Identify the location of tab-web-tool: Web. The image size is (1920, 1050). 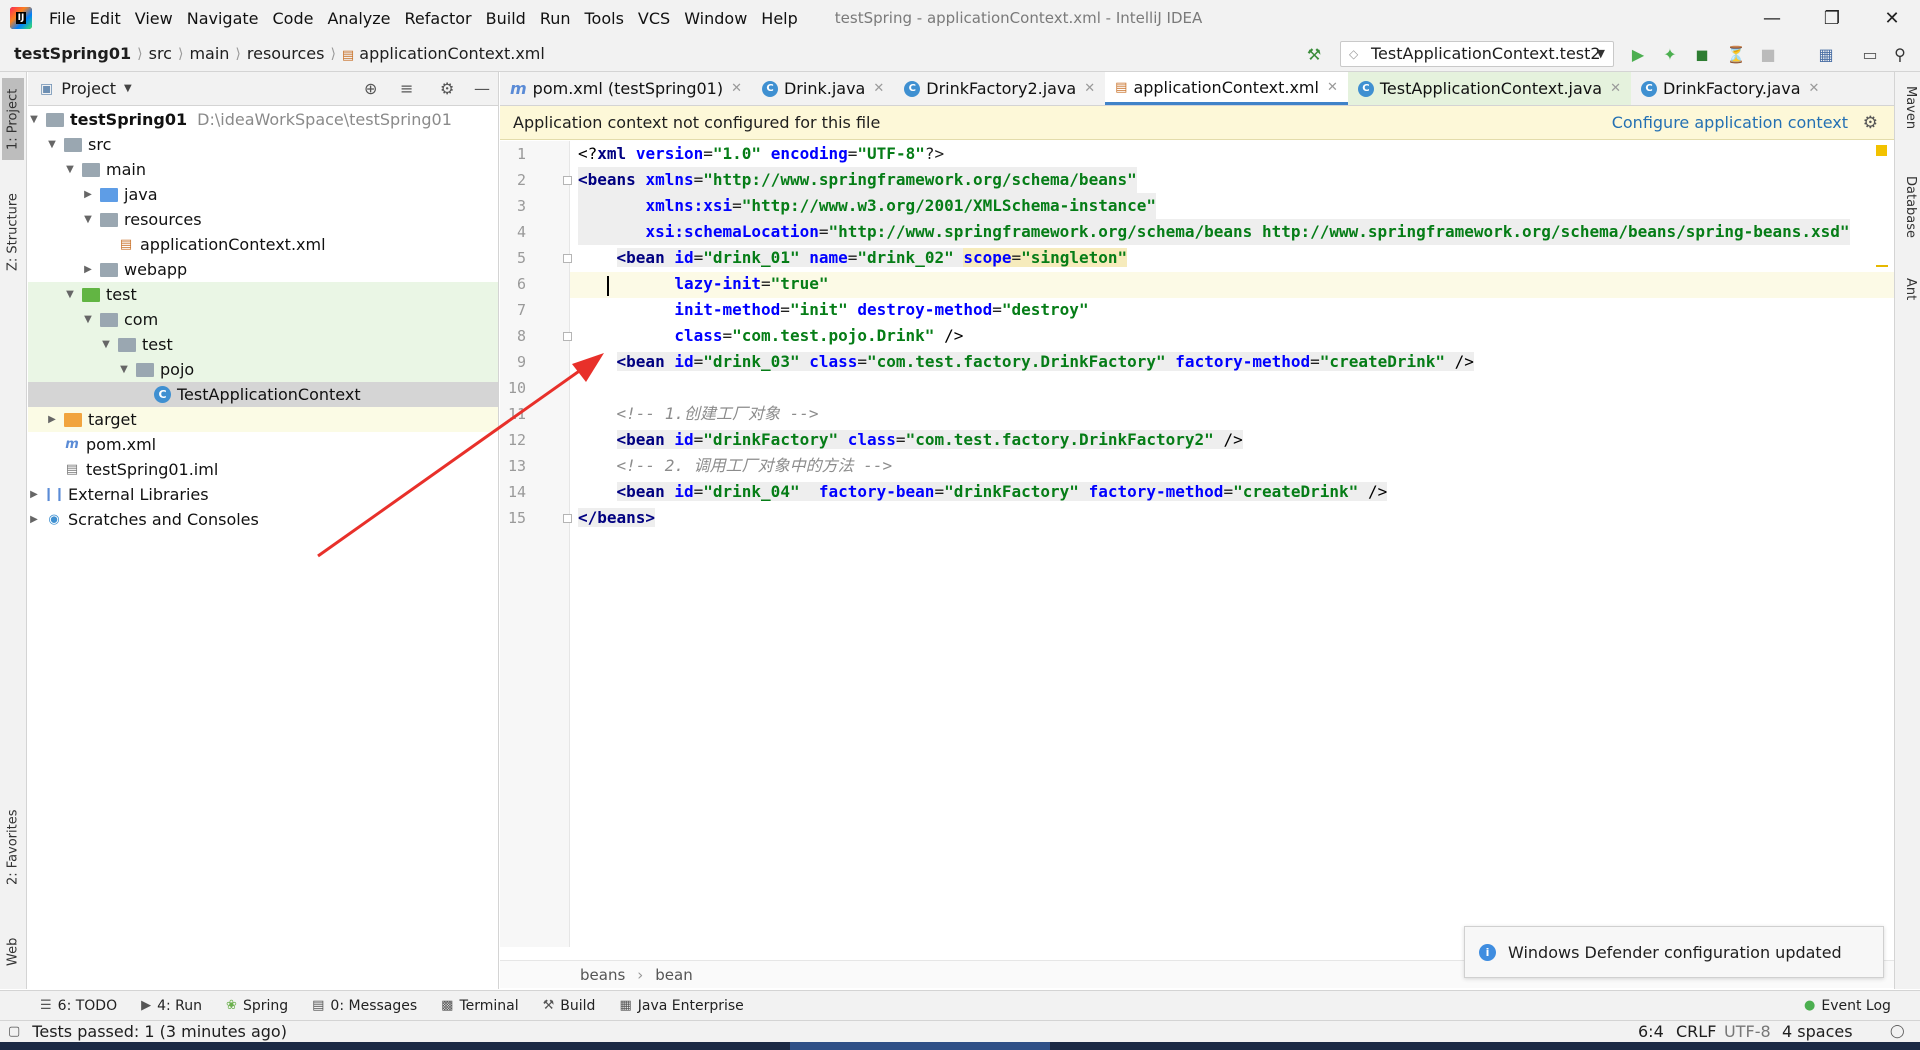
(13, 952).